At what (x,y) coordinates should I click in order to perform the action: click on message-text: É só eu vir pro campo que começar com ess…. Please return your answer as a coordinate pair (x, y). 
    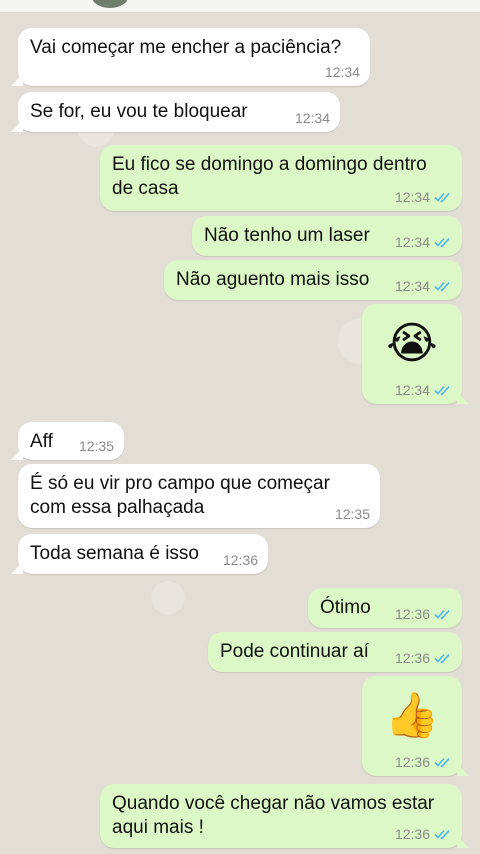
    Looking at the image, I should click on (180, 495).